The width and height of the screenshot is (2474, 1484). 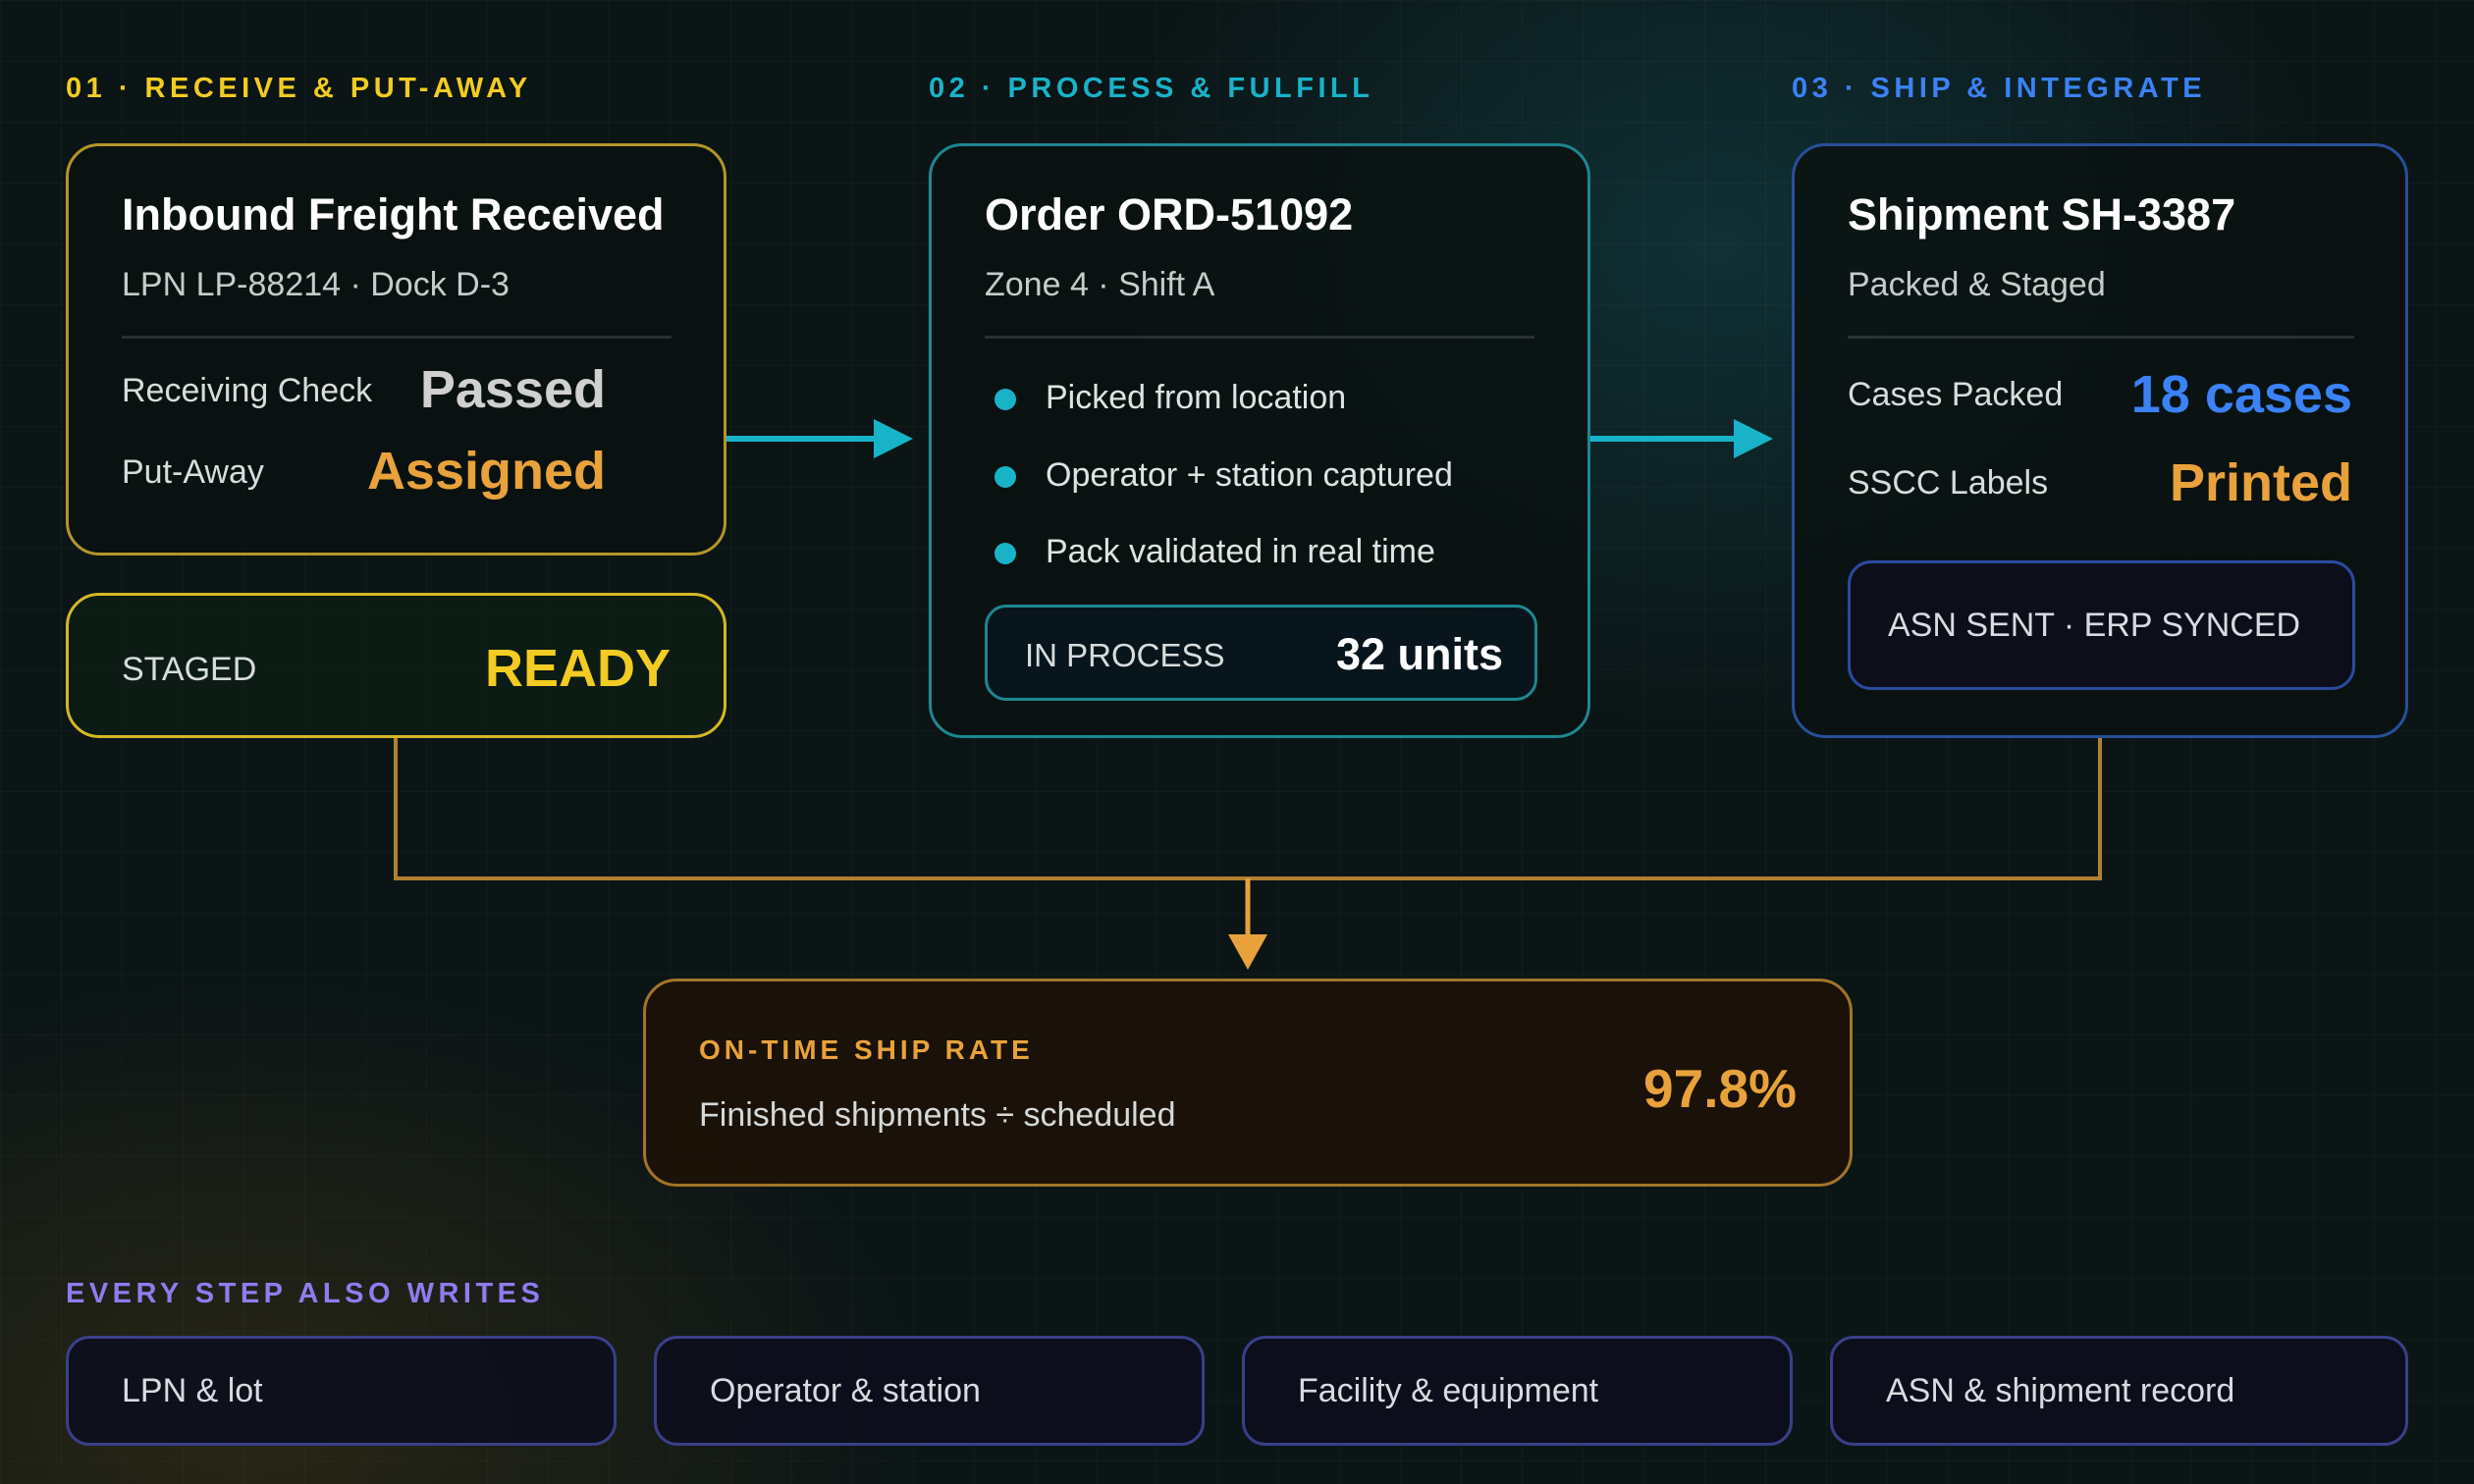 What do you see at coordinates (2042, 214) in the screenshot?
I see `ship-title: Shipment SH-3387` at bounding box center [2042, 214].